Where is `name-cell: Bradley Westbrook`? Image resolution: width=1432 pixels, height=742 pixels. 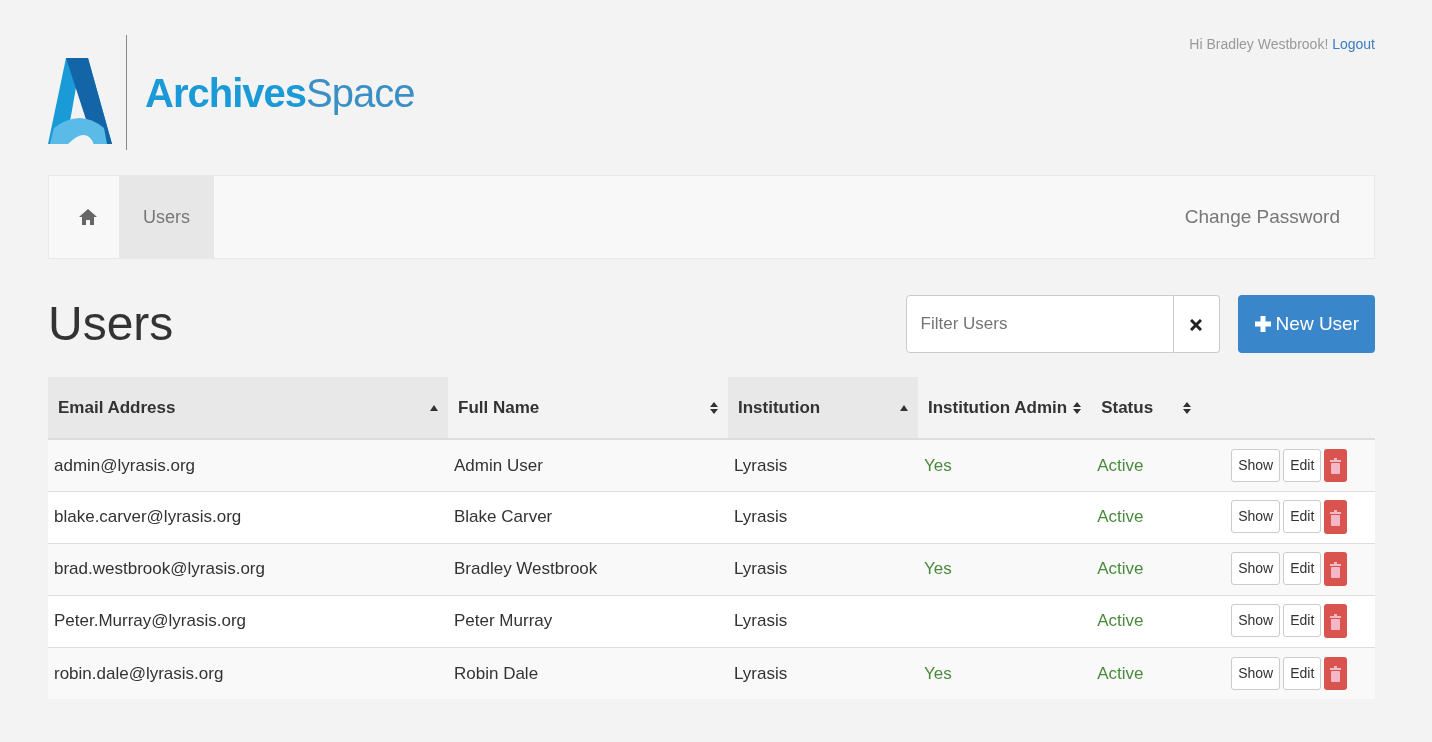 name-cell: Bradley Westbrook is located at coordinates (526, 569).